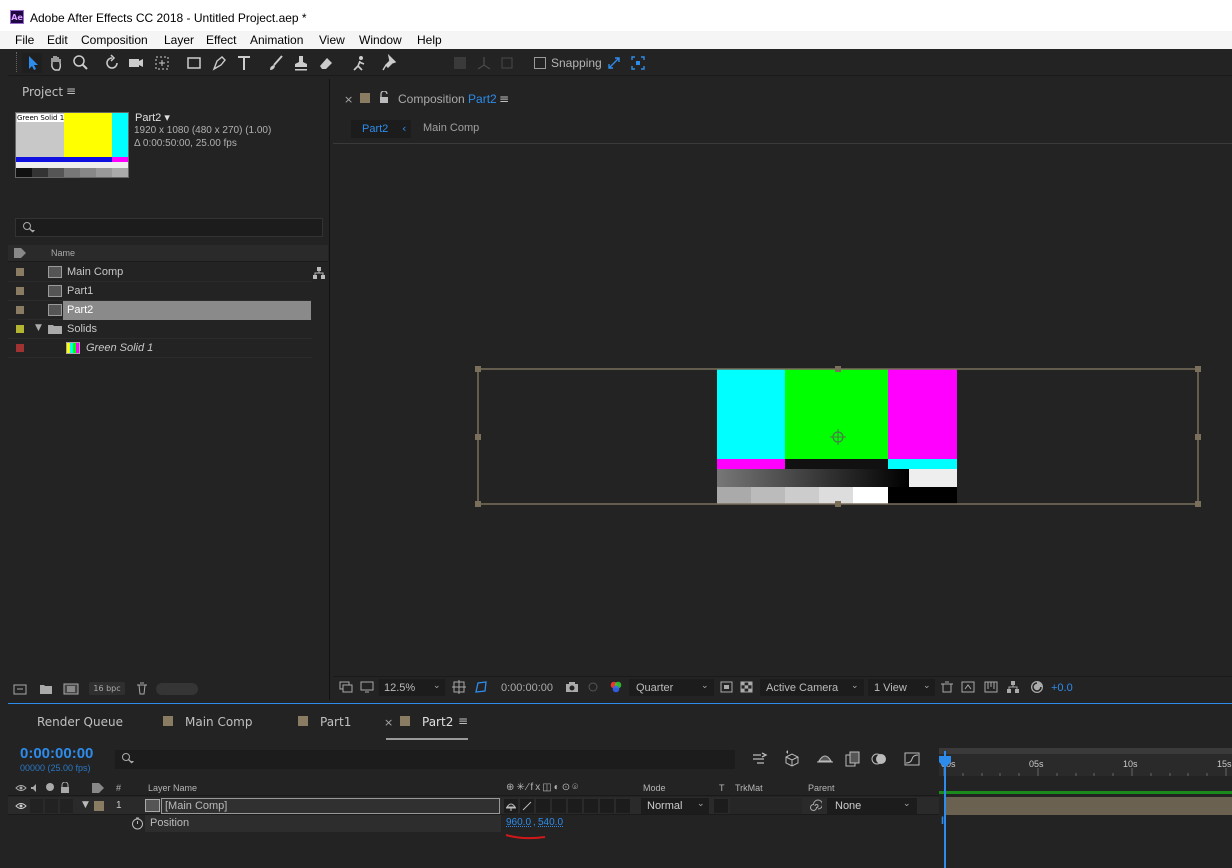 This screenshot has width=1232, height=868. I want to click on project-item-green-solid: Green Solid 1, so click(160, 348).